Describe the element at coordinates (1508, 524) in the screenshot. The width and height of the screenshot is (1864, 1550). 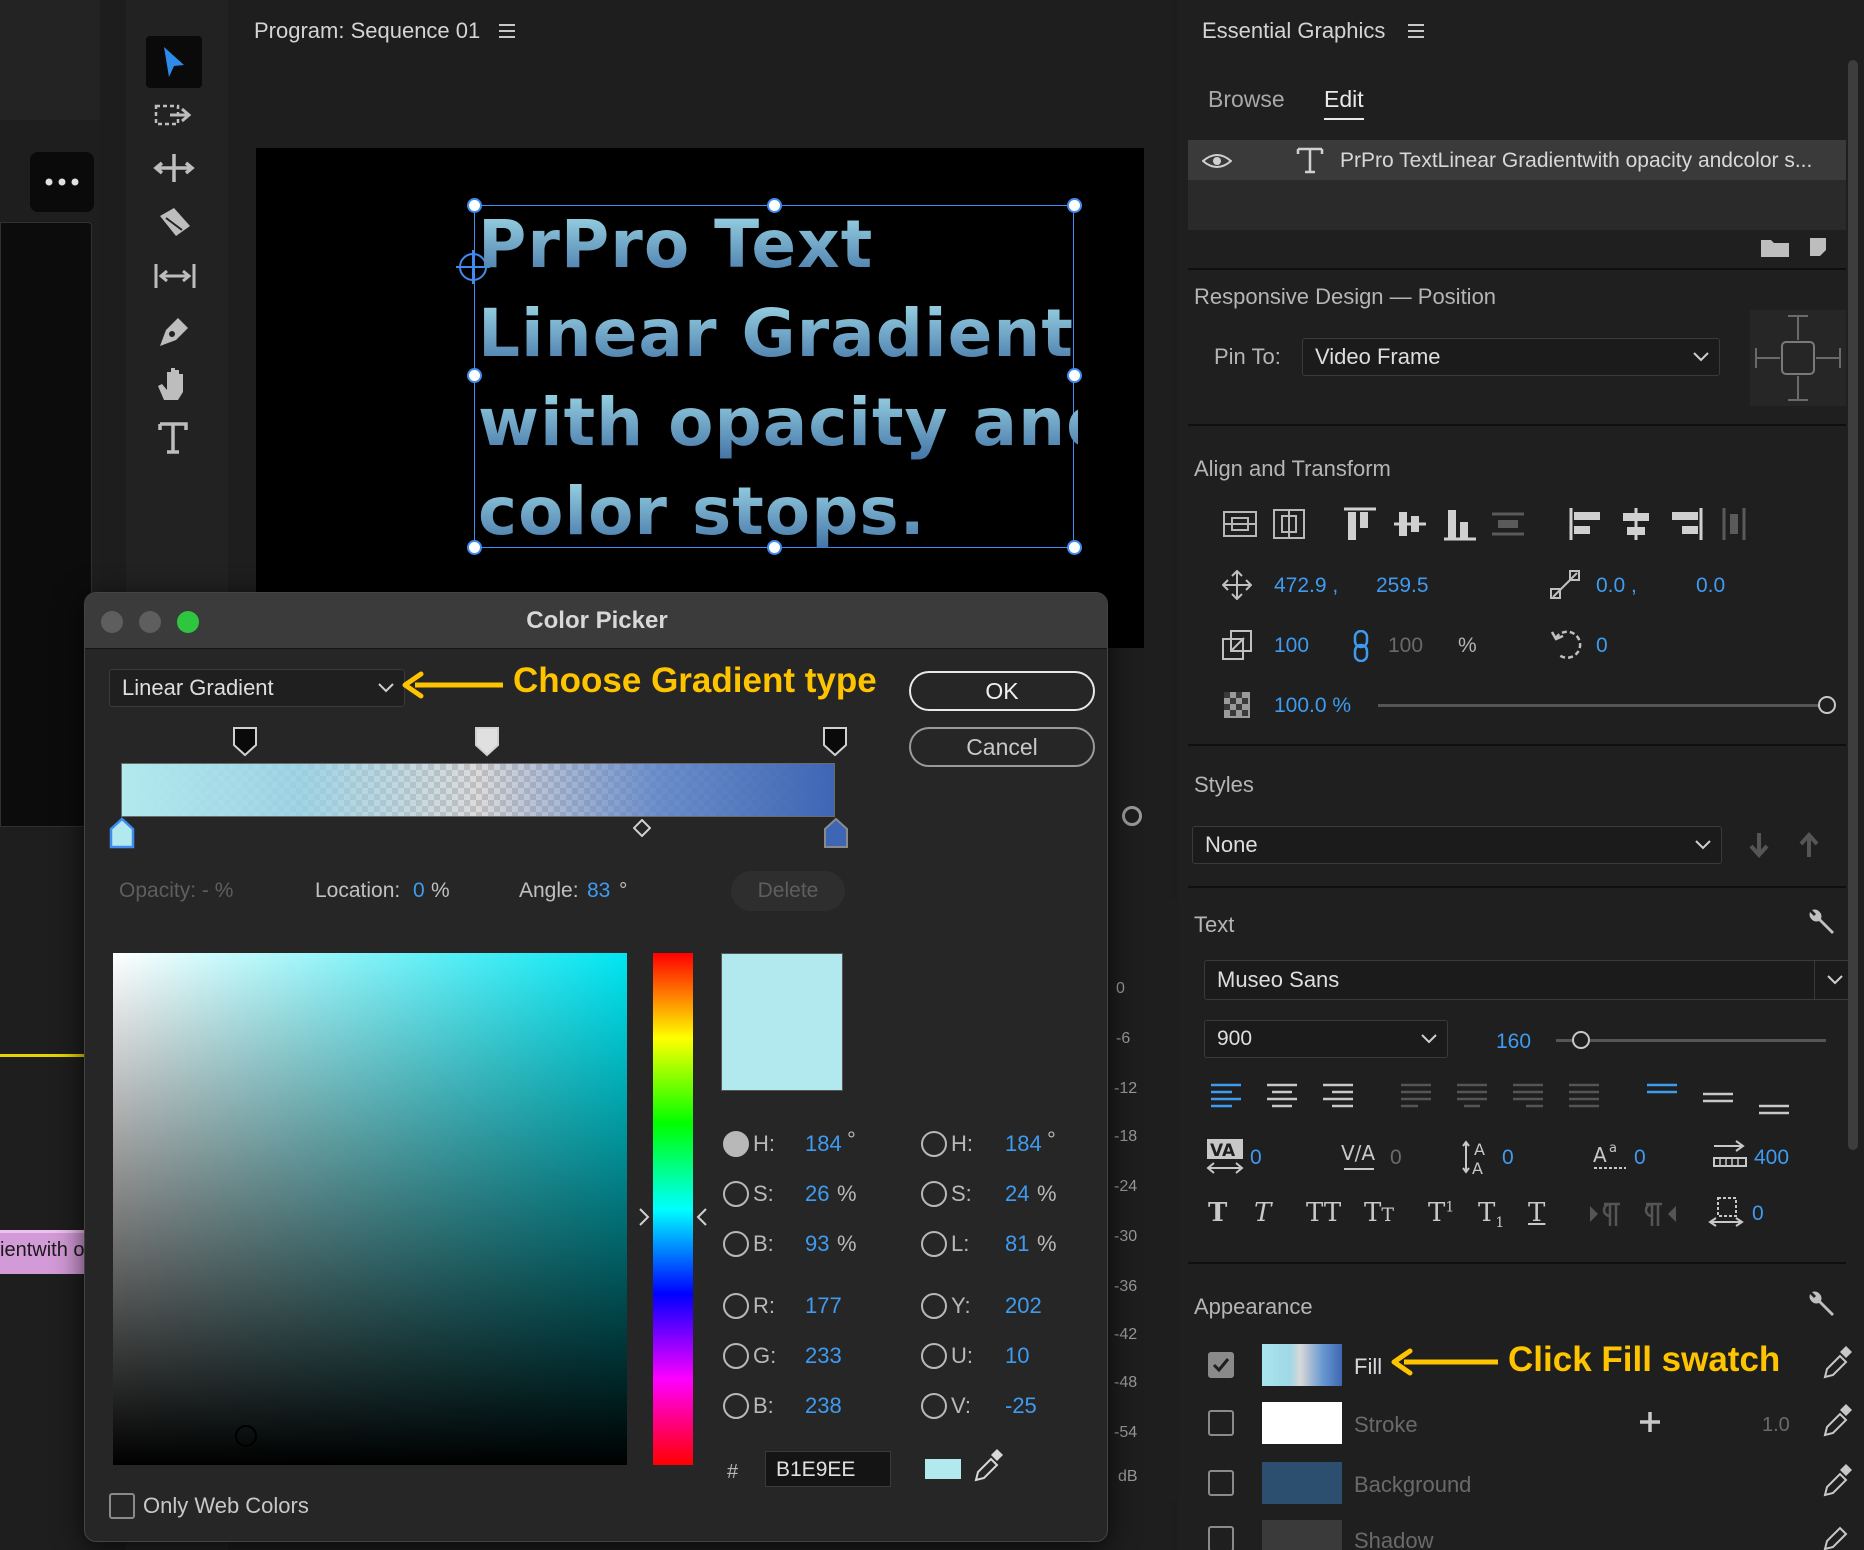
I see `distribute-vertical-icon` at that location.